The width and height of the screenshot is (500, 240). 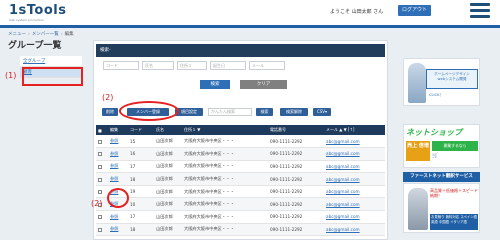 I want to click on ad3-person-image, so click(x=418, y=209).